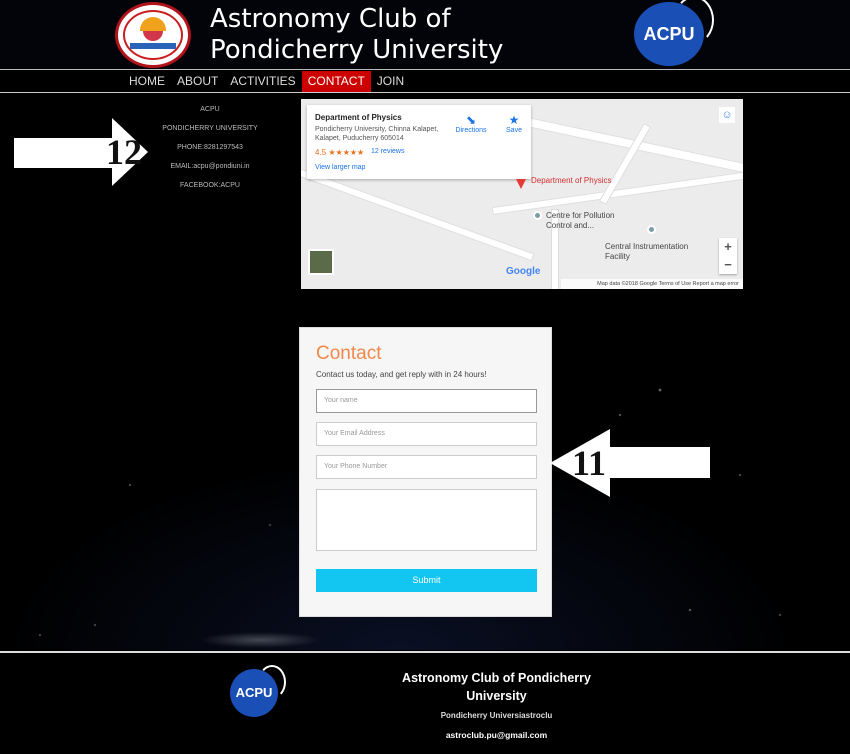  Describe the element at coordinates (514, 130) in the screenshot. I see `save-label: Save` at that location.